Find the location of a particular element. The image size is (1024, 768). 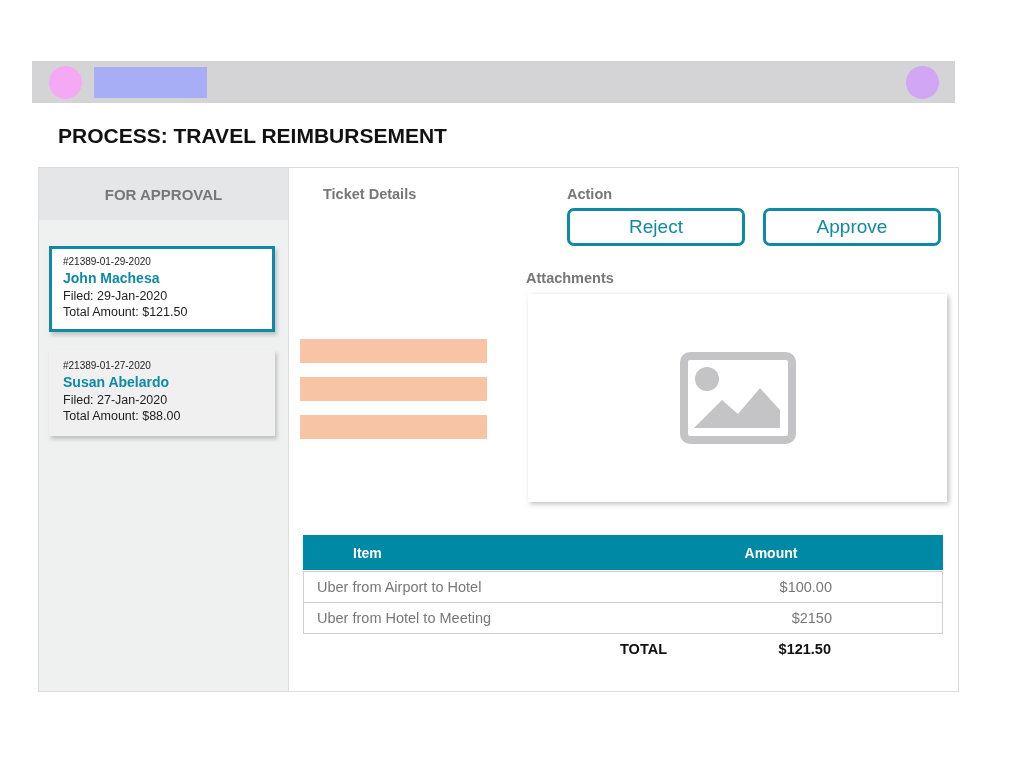

ticket-total: Total Amount: $121.50 is located at coordinates (126, 312).